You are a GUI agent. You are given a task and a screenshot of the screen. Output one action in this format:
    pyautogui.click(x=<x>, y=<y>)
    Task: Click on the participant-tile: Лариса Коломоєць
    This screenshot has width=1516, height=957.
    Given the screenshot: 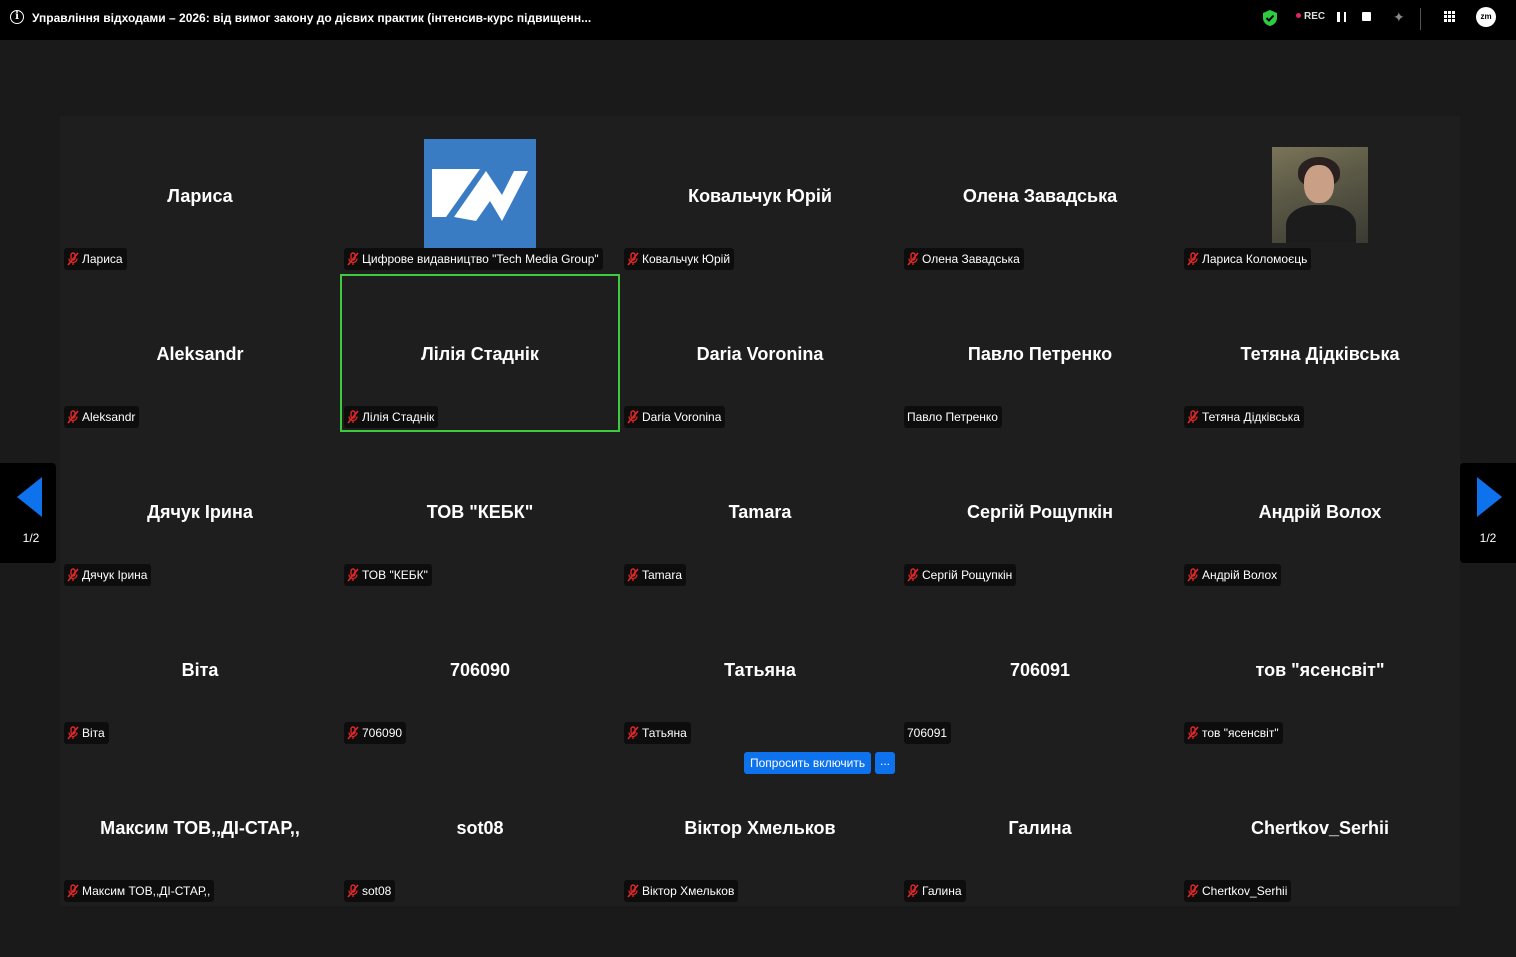 What is the action you would take?
    pyautogui.click(x=1320, y=195)
    